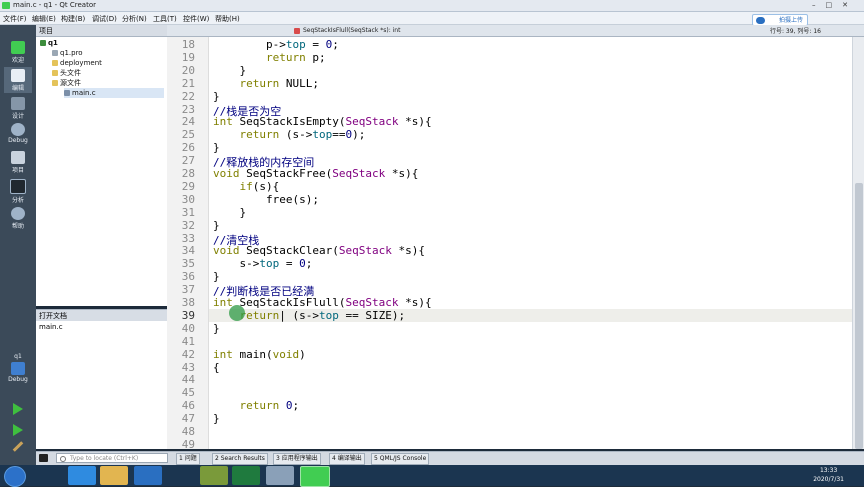 The height and width of the screenshot is (487, 864). I want to click on line-number: 28, so click(188, 173).